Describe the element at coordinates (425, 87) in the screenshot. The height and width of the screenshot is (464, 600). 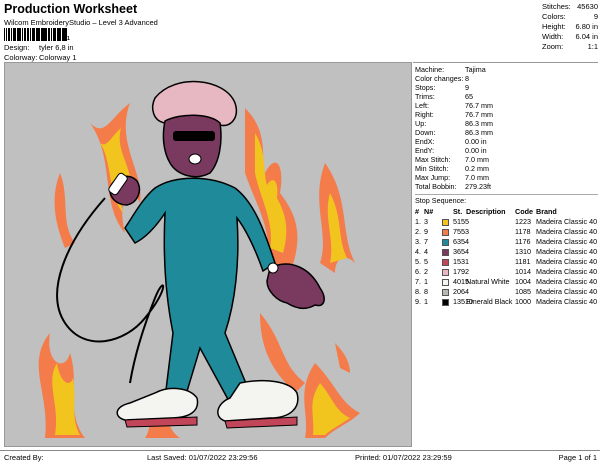
I see `info-label: Stops:` at that location.